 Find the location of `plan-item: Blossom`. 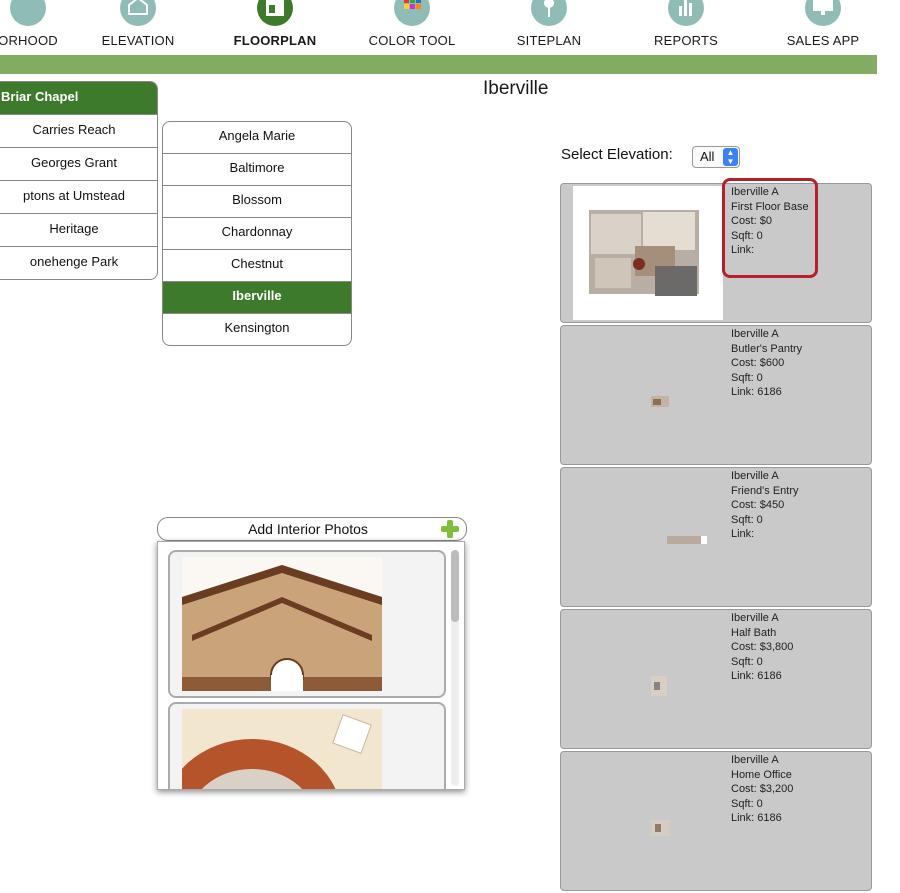

plan-item: Blossom is located at coordinates (257, 201).